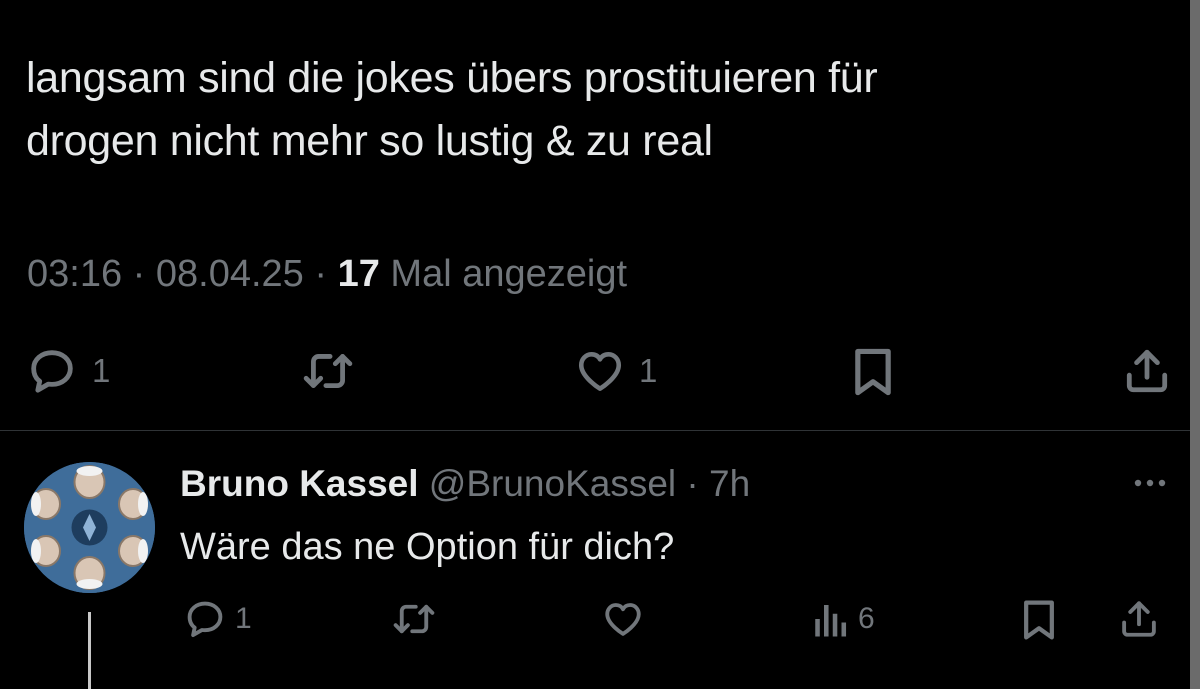 The height and width of the screenshot is (689, 1200). I want to click on reply-bookmark-button, so click(1039, 620).